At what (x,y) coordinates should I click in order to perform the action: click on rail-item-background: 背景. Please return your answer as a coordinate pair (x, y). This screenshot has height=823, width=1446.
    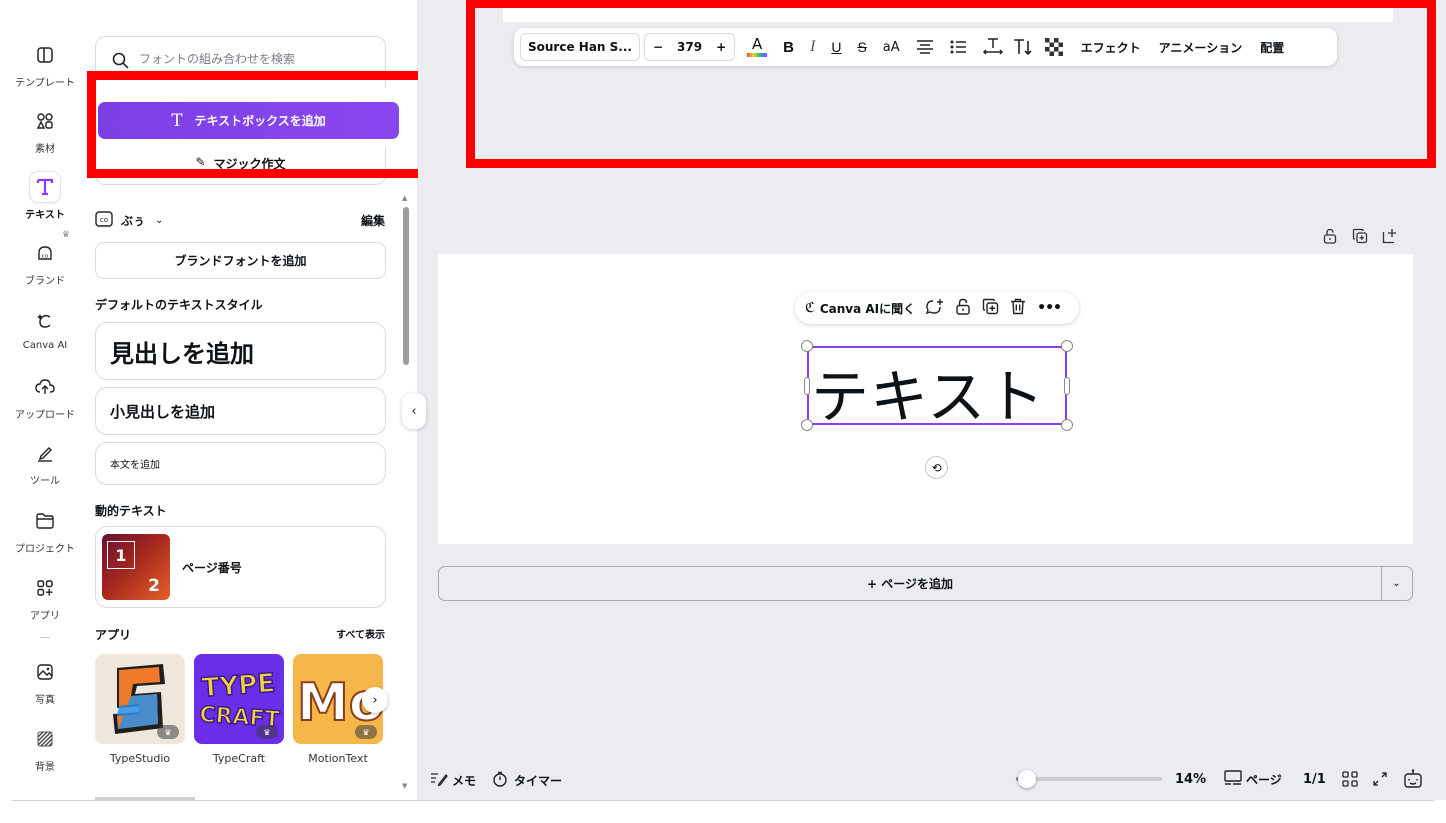
    Looking at the image, I should click on (45, 748).